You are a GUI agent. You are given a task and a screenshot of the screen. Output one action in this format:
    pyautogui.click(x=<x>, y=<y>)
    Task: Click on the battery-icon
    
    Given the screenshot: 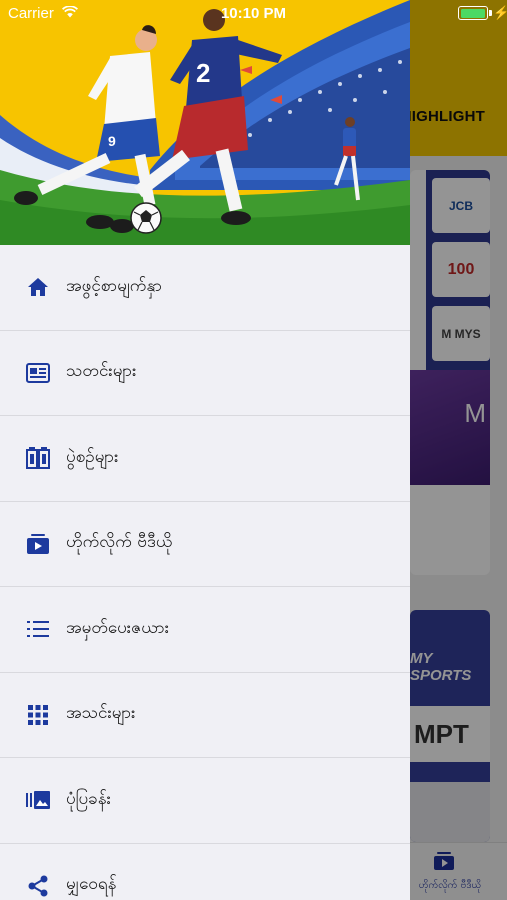 What is the action you would take?
    pyautogui.click(x=475, y=13)
    